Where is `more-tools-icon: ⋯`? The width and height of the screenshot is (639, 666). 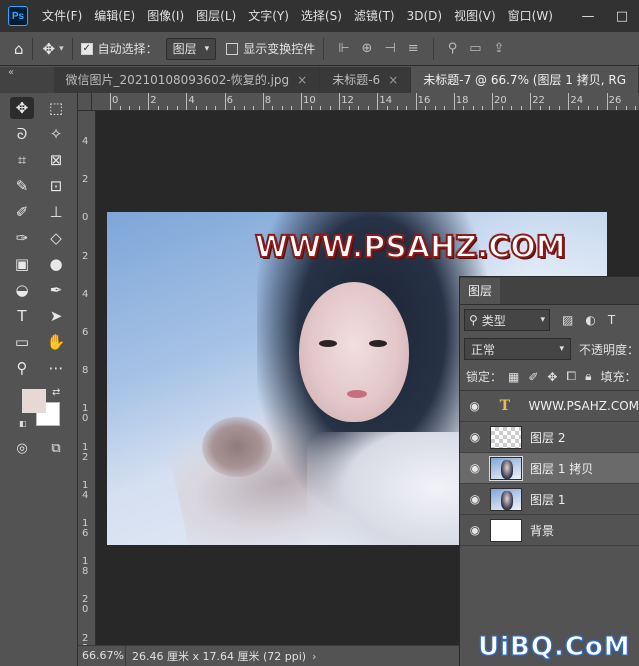 more-tools-icon: ⋯ is located at coordinates (56, 368).